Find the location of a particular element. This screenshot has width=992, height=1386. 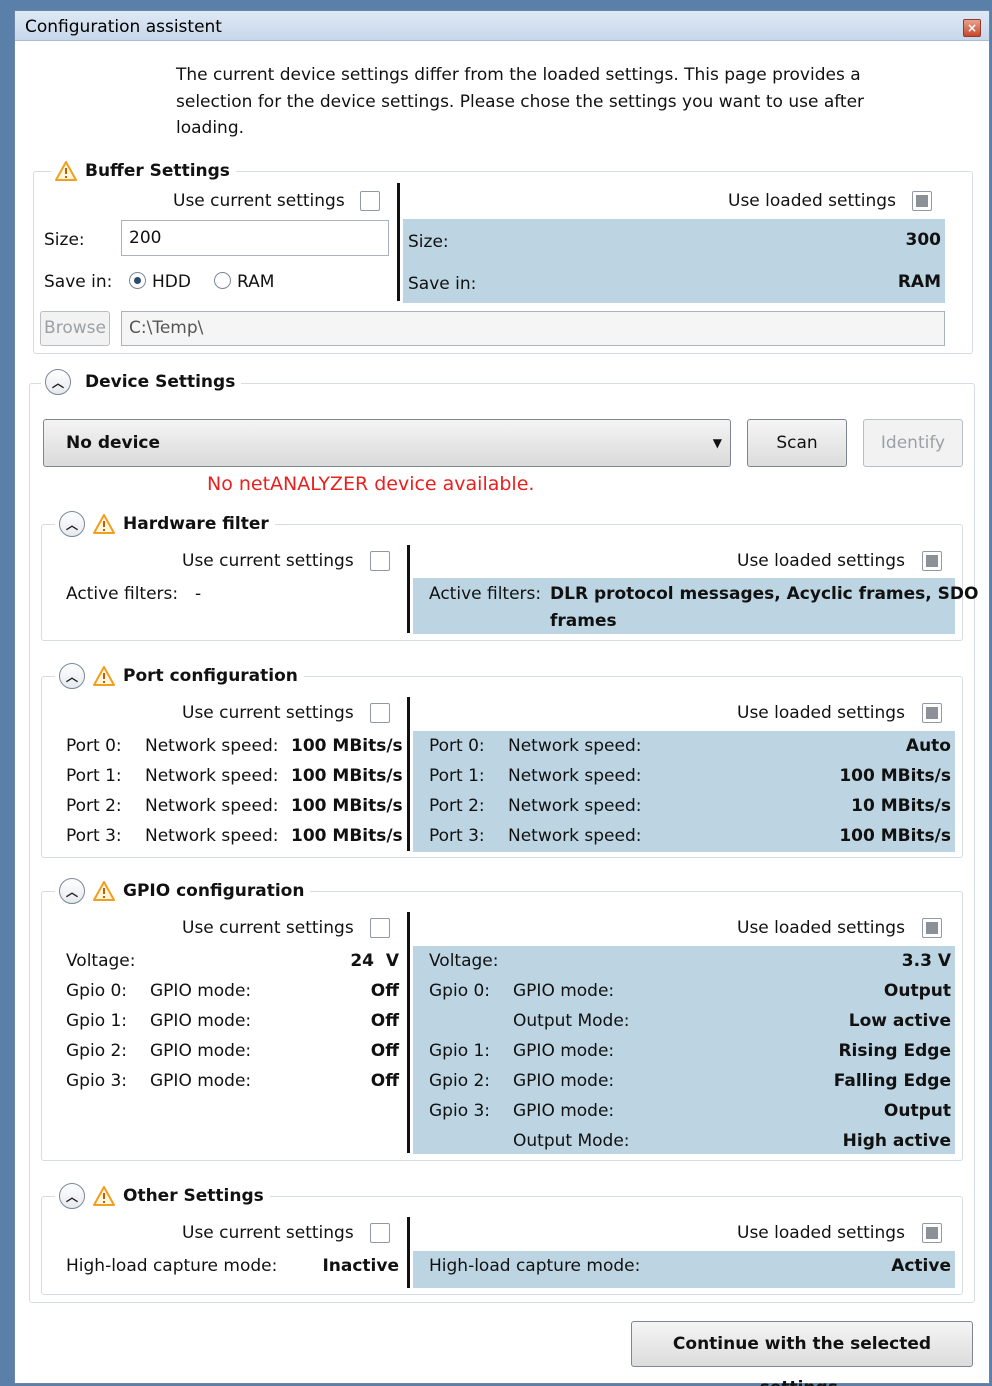

window-title: Configuration assistent is located at coordinates (123, 27).